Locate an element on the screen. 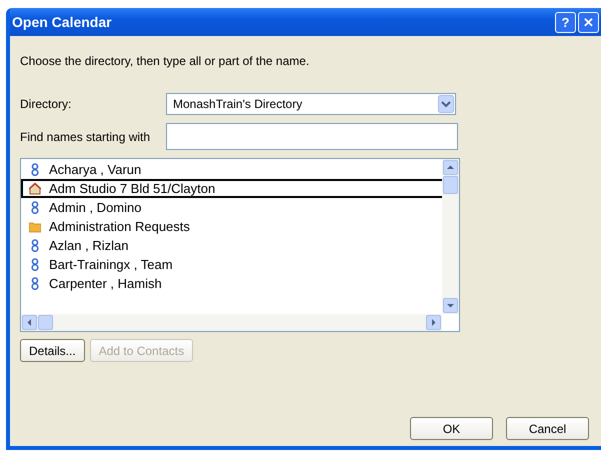 The width and height of the screenshot is (601, 456). name-item: Bart-Trainingx , Team is located at coordinates (231, 264).